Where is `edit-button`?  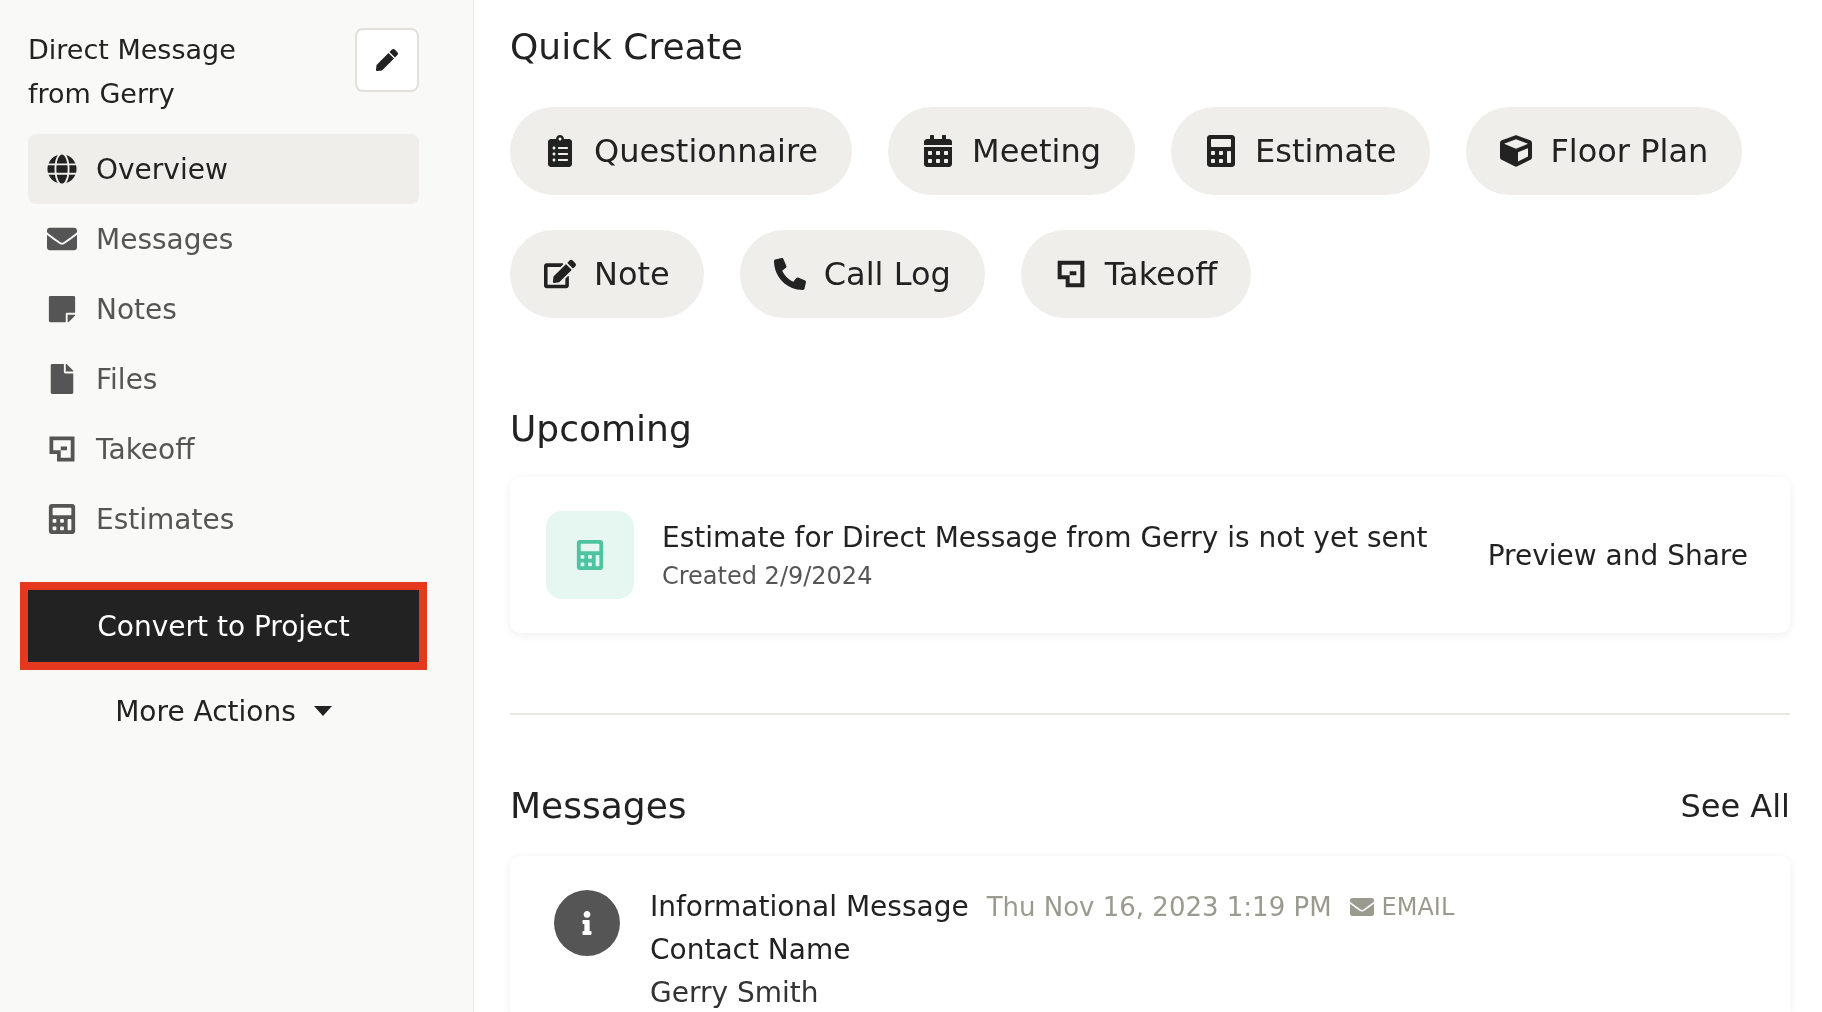 edit-button is located at coordinates (387, 60).